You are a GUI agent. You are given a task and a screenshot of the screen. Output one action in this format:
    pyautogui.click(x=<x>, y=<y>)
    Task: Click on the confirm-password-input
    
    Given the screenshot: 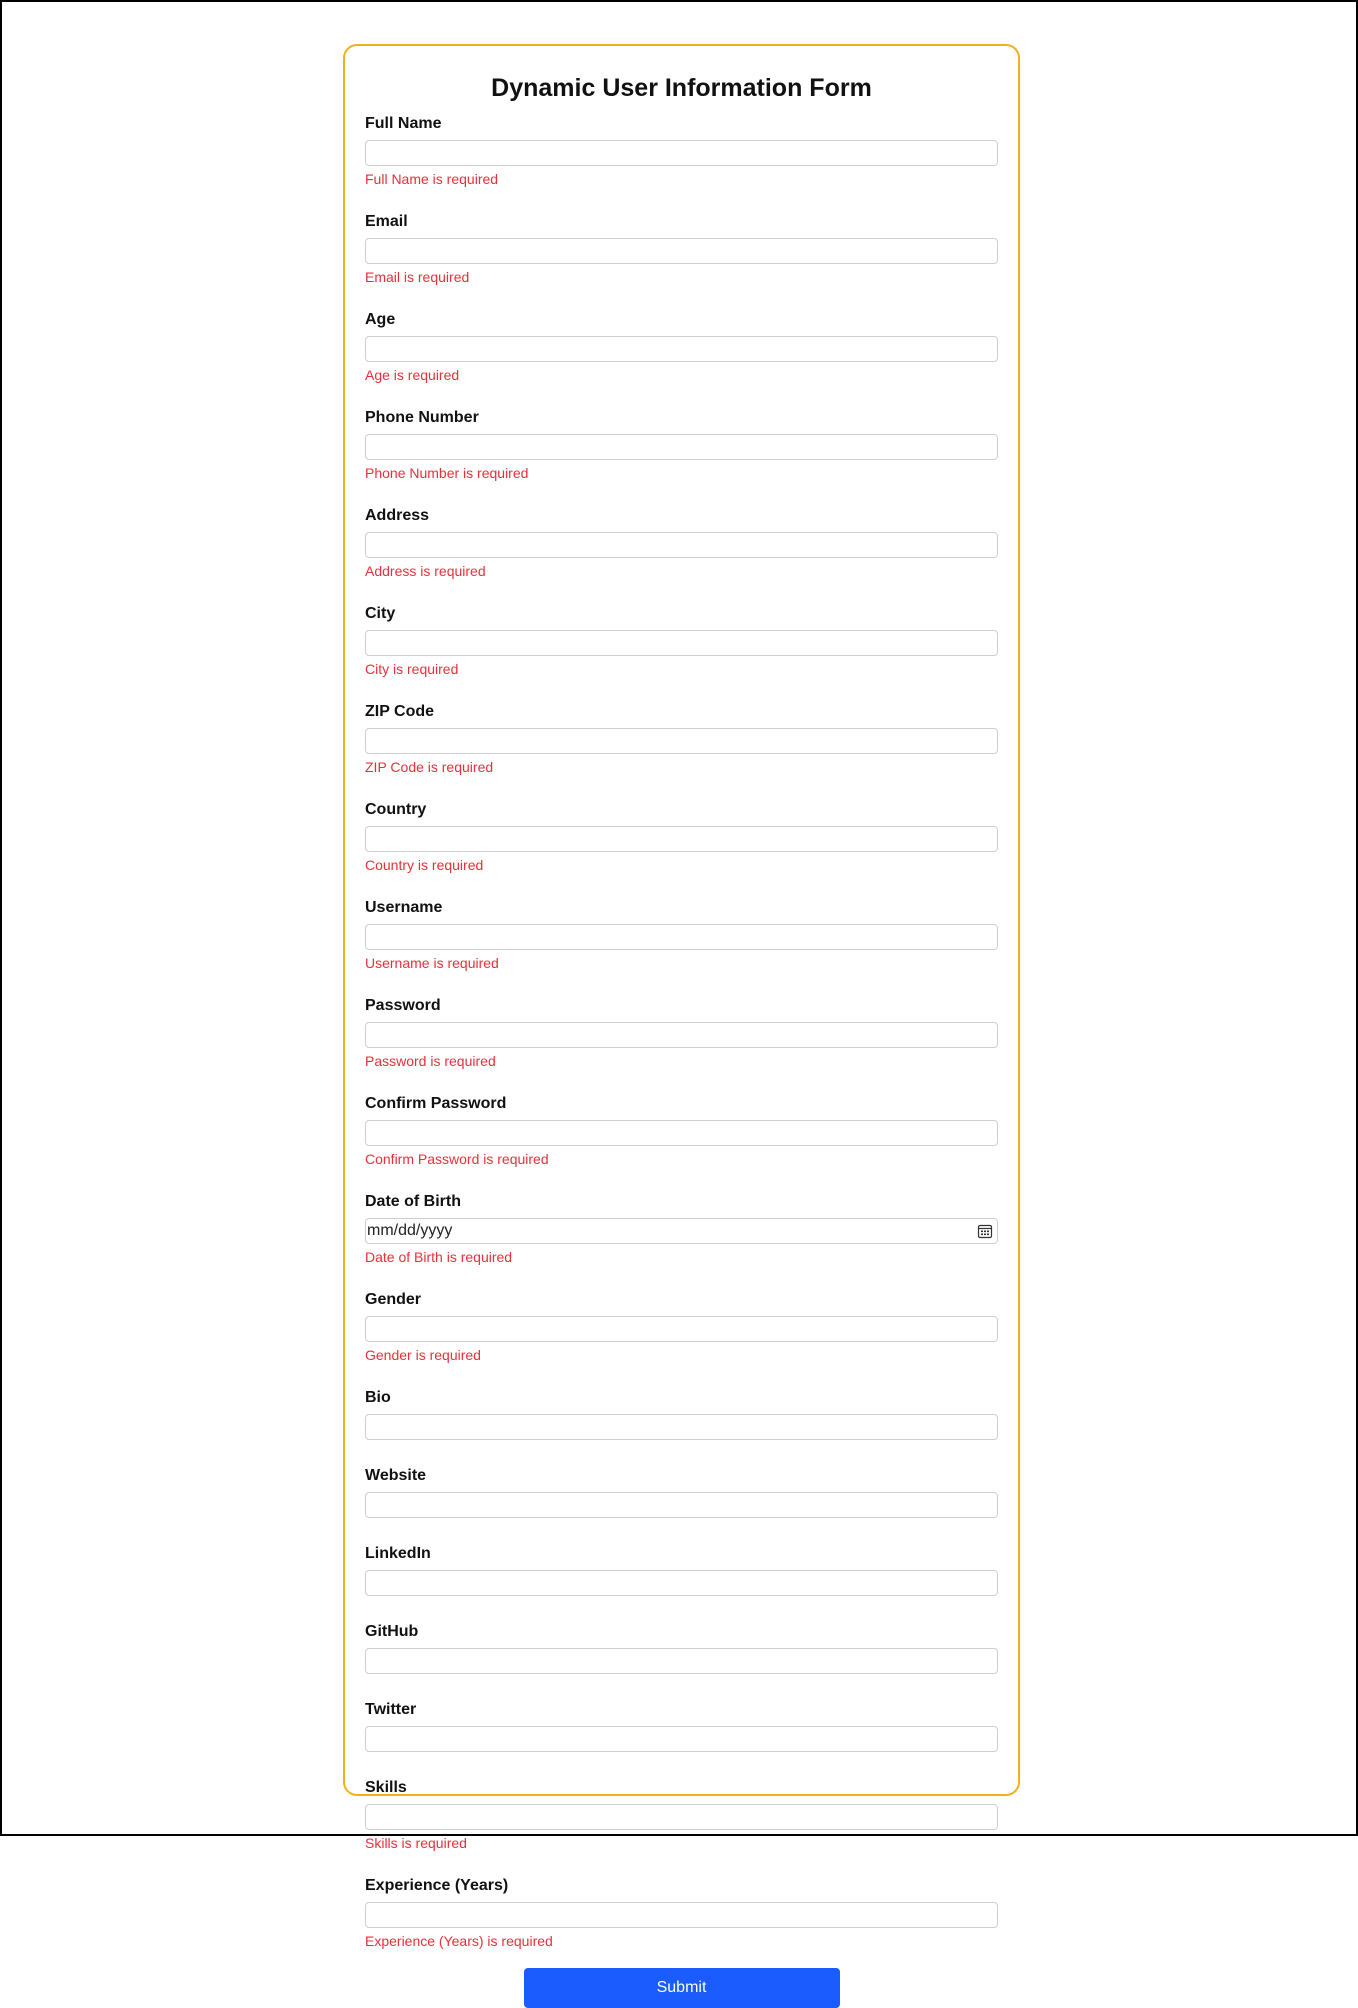 What is the action you would take?
    pyautogui.click(x=681, y=1133)
    